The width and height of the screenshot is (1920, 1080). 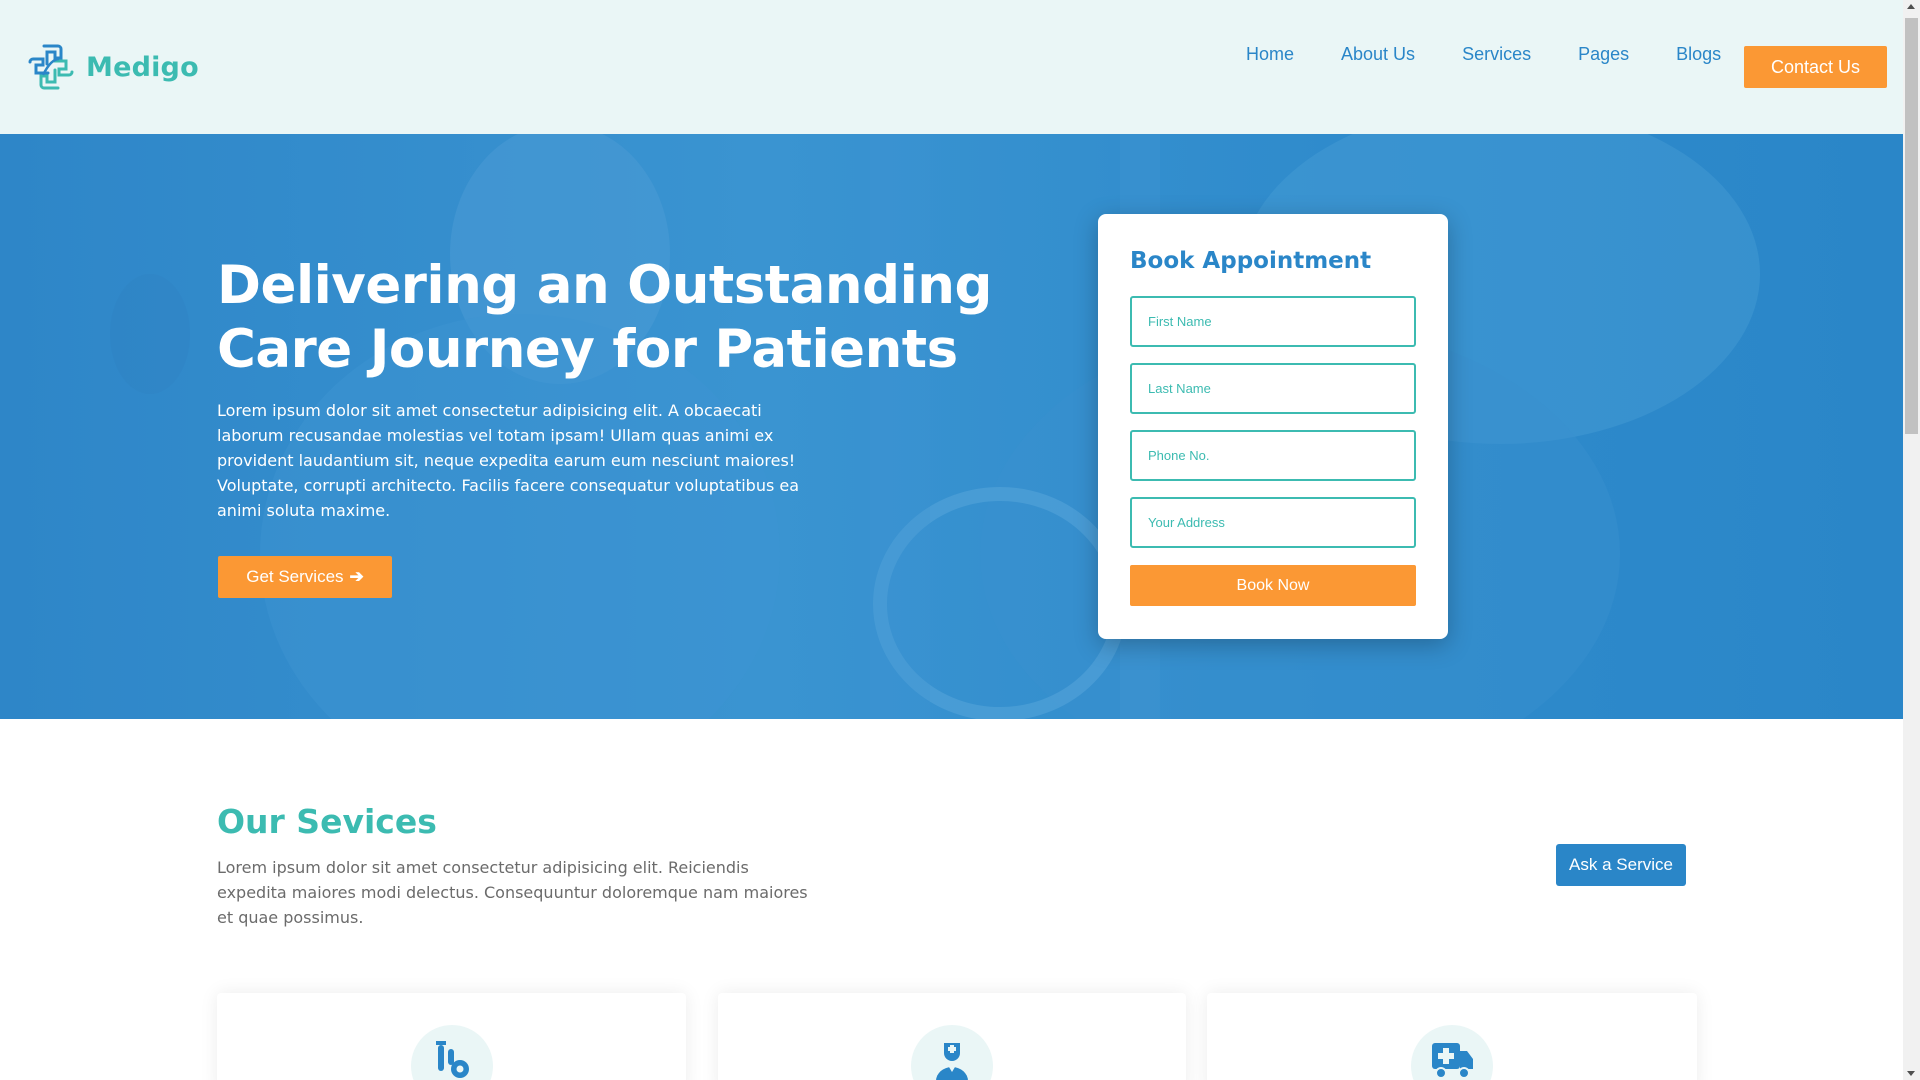 What do you see at coordinates (1273, 388) in the screenshot?
I see `last-name-input: Last Name` at bounding box center [1273, 388].